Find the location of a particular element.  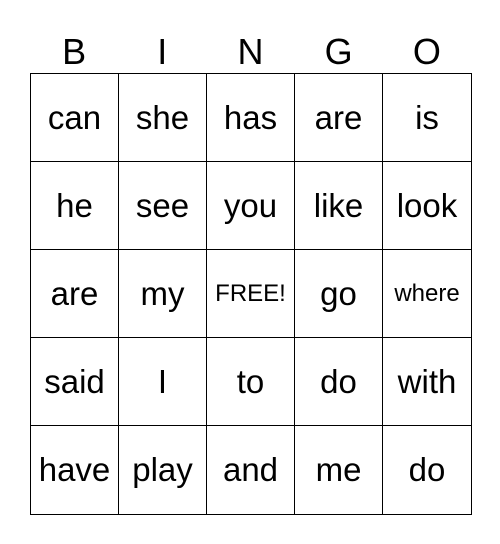

bingo-cell: my is located at coordinates (163, 294).